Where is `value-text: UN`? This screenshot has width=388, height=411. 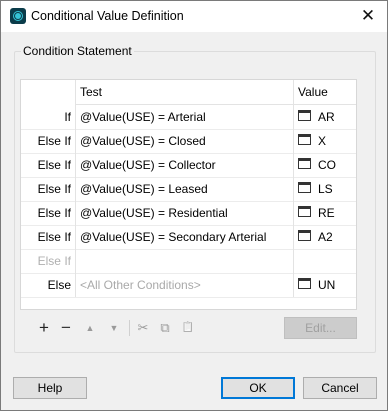 value-text: UN is located at coordinates (327, 285).